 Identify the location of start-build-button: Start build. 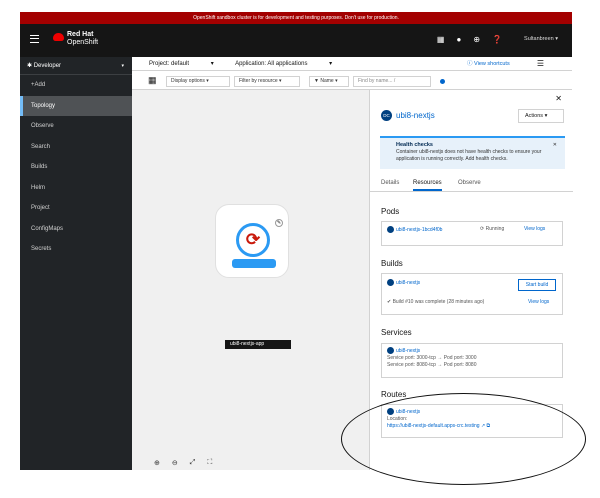
(537, 285).